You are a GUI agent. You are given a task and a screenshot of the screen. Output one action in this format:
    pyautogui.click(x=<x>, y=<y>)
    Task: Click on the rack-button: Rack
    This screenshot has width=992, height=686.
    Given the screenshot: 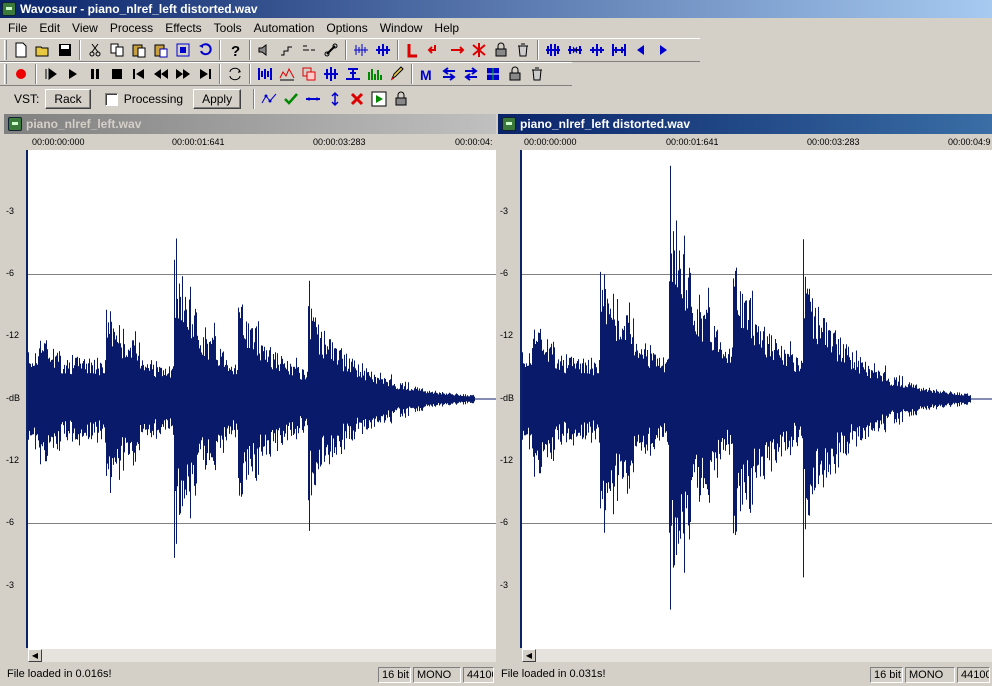 What is the action you would take?
    pyautogui.click(x=68, y=99)
    